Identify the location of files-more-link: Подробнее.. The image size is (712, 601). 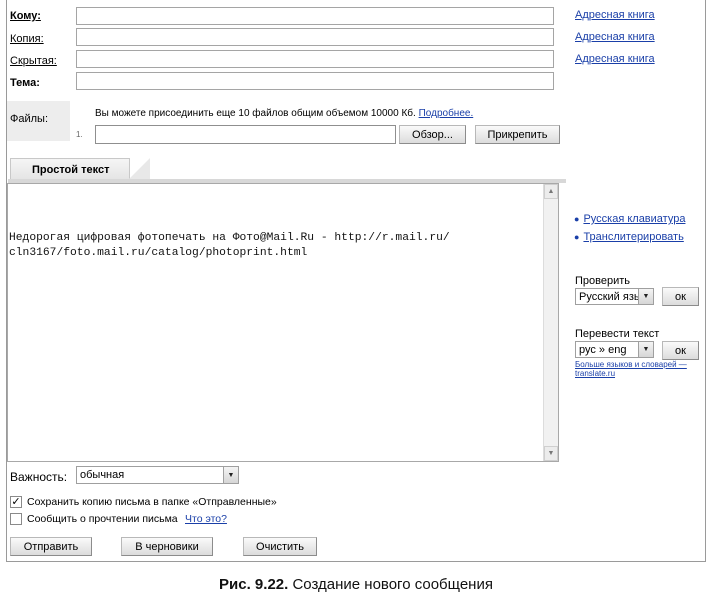
(446, 113).